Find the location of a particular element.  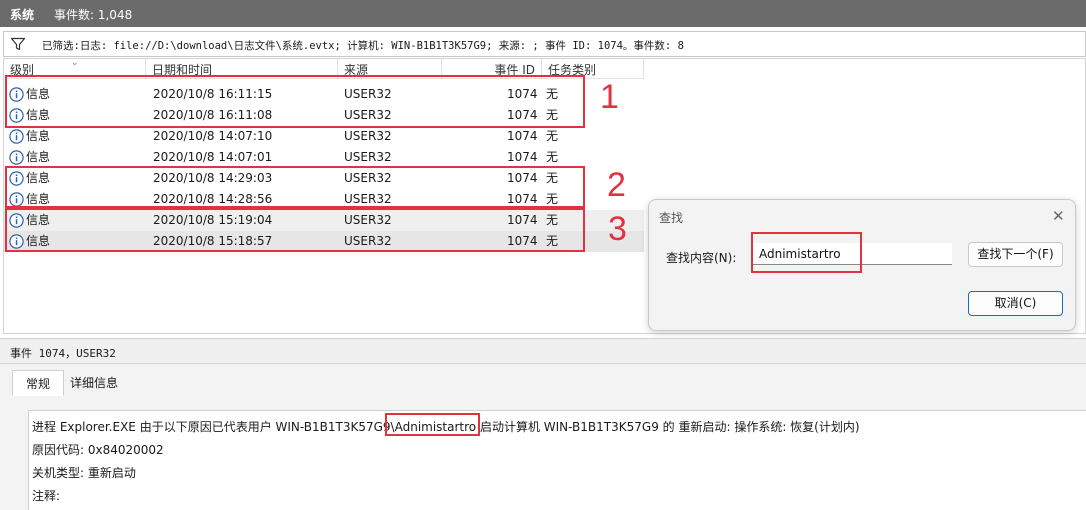

event-datetime: 2020/10/8 14:28:56 is located at coordinates (213, 199).